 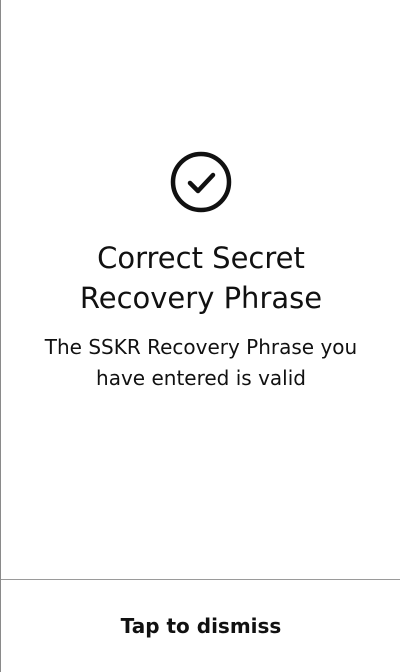 I want to click on dismiss-label: Tap to dismiss, so click(x=201, y=626).